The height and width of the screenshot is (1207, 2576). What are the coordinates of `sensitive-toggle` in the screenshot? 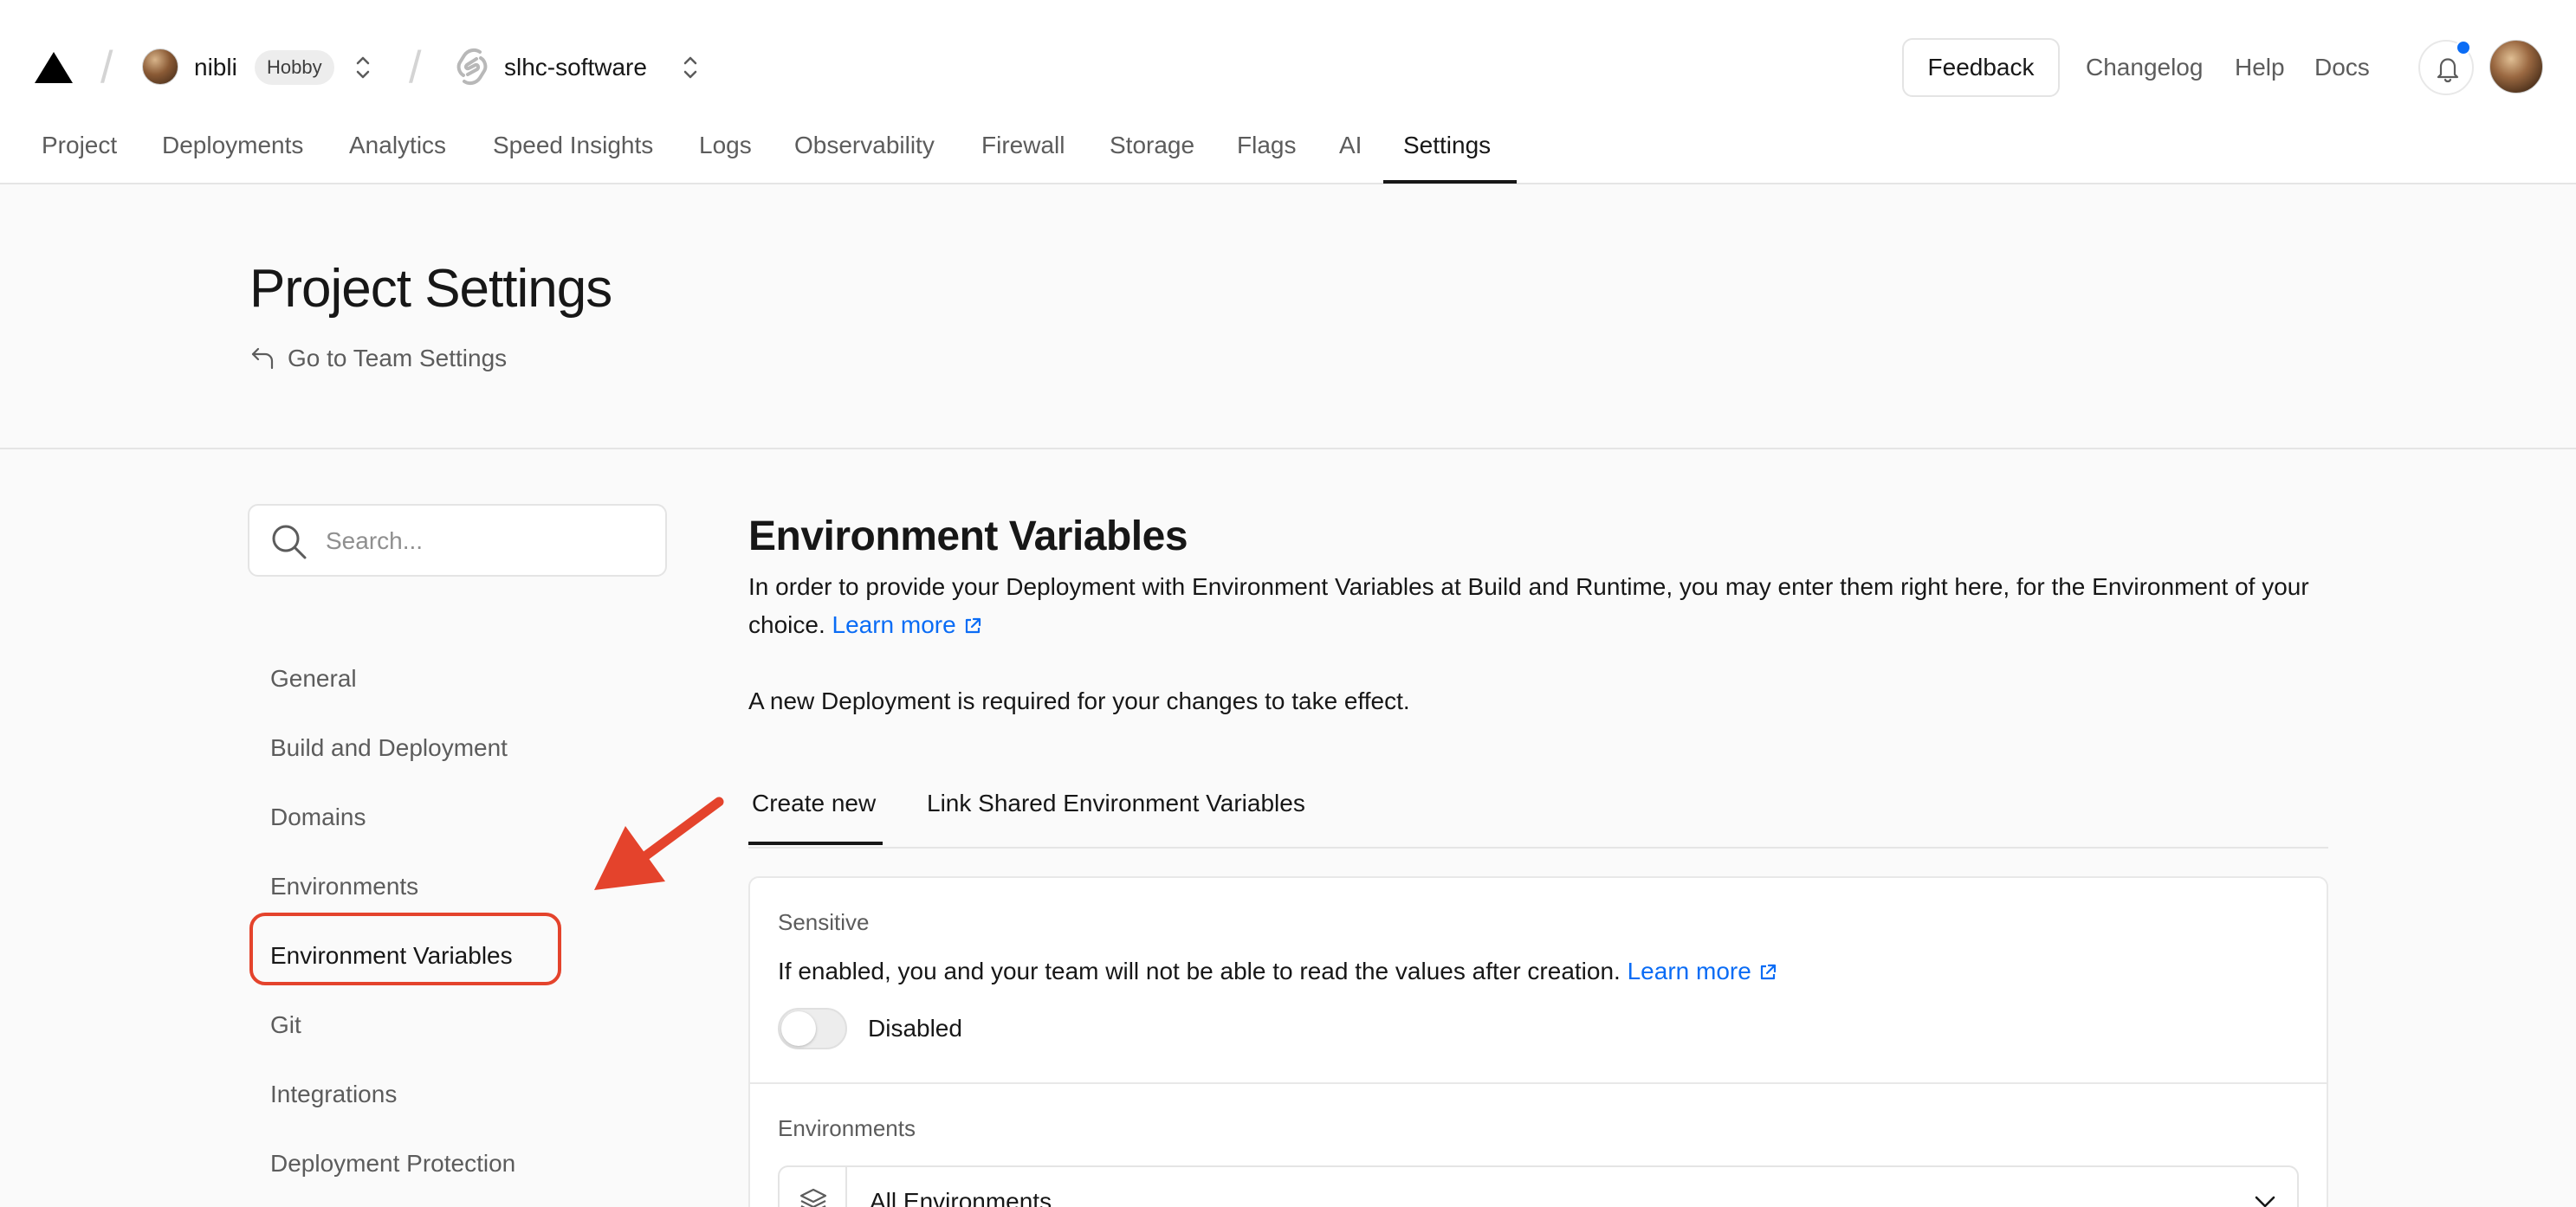 It's located at (812, 1028).